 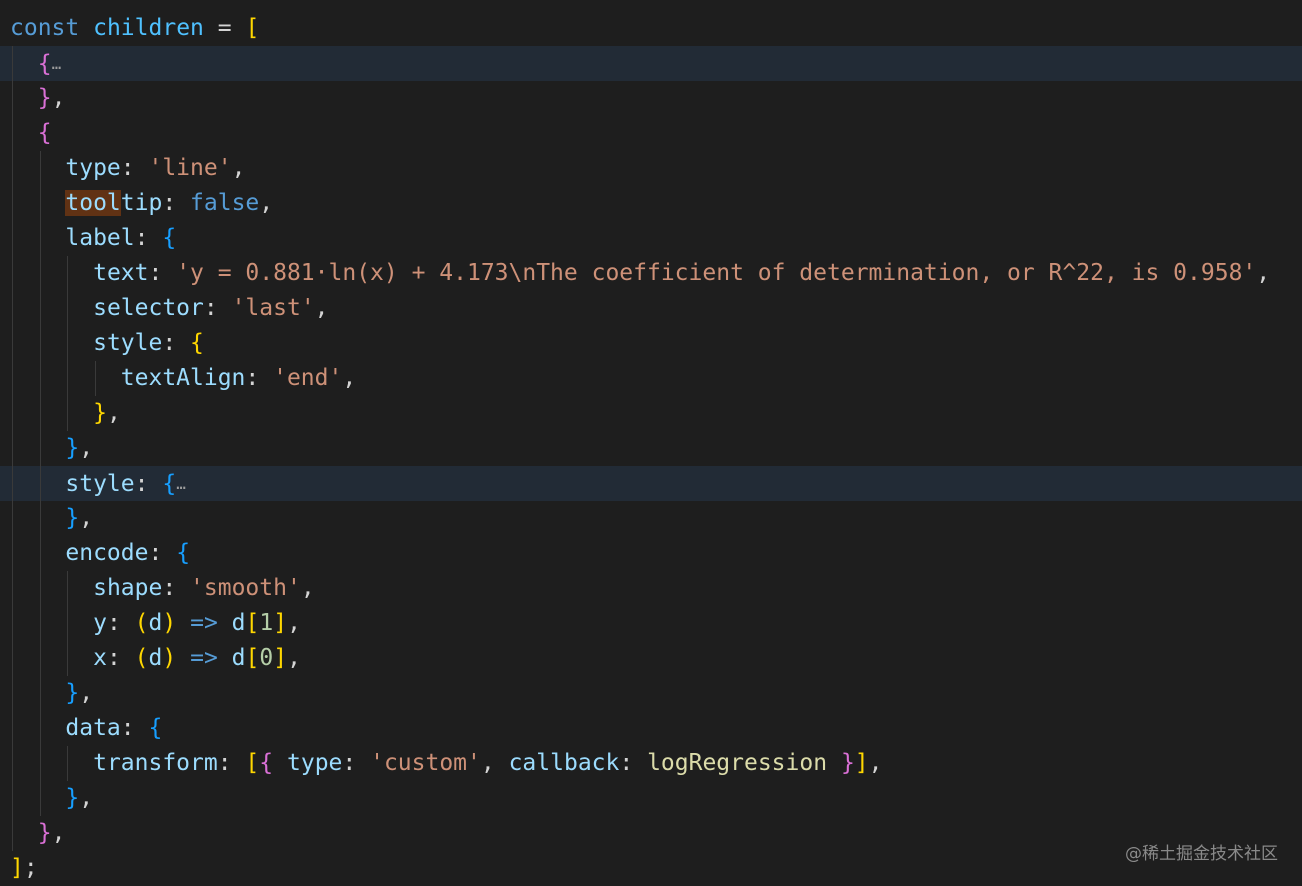 What do you see at coordinates (651, 343) in the screenshot?
I see `code-line: style: {` at bounding box center [651, 343].